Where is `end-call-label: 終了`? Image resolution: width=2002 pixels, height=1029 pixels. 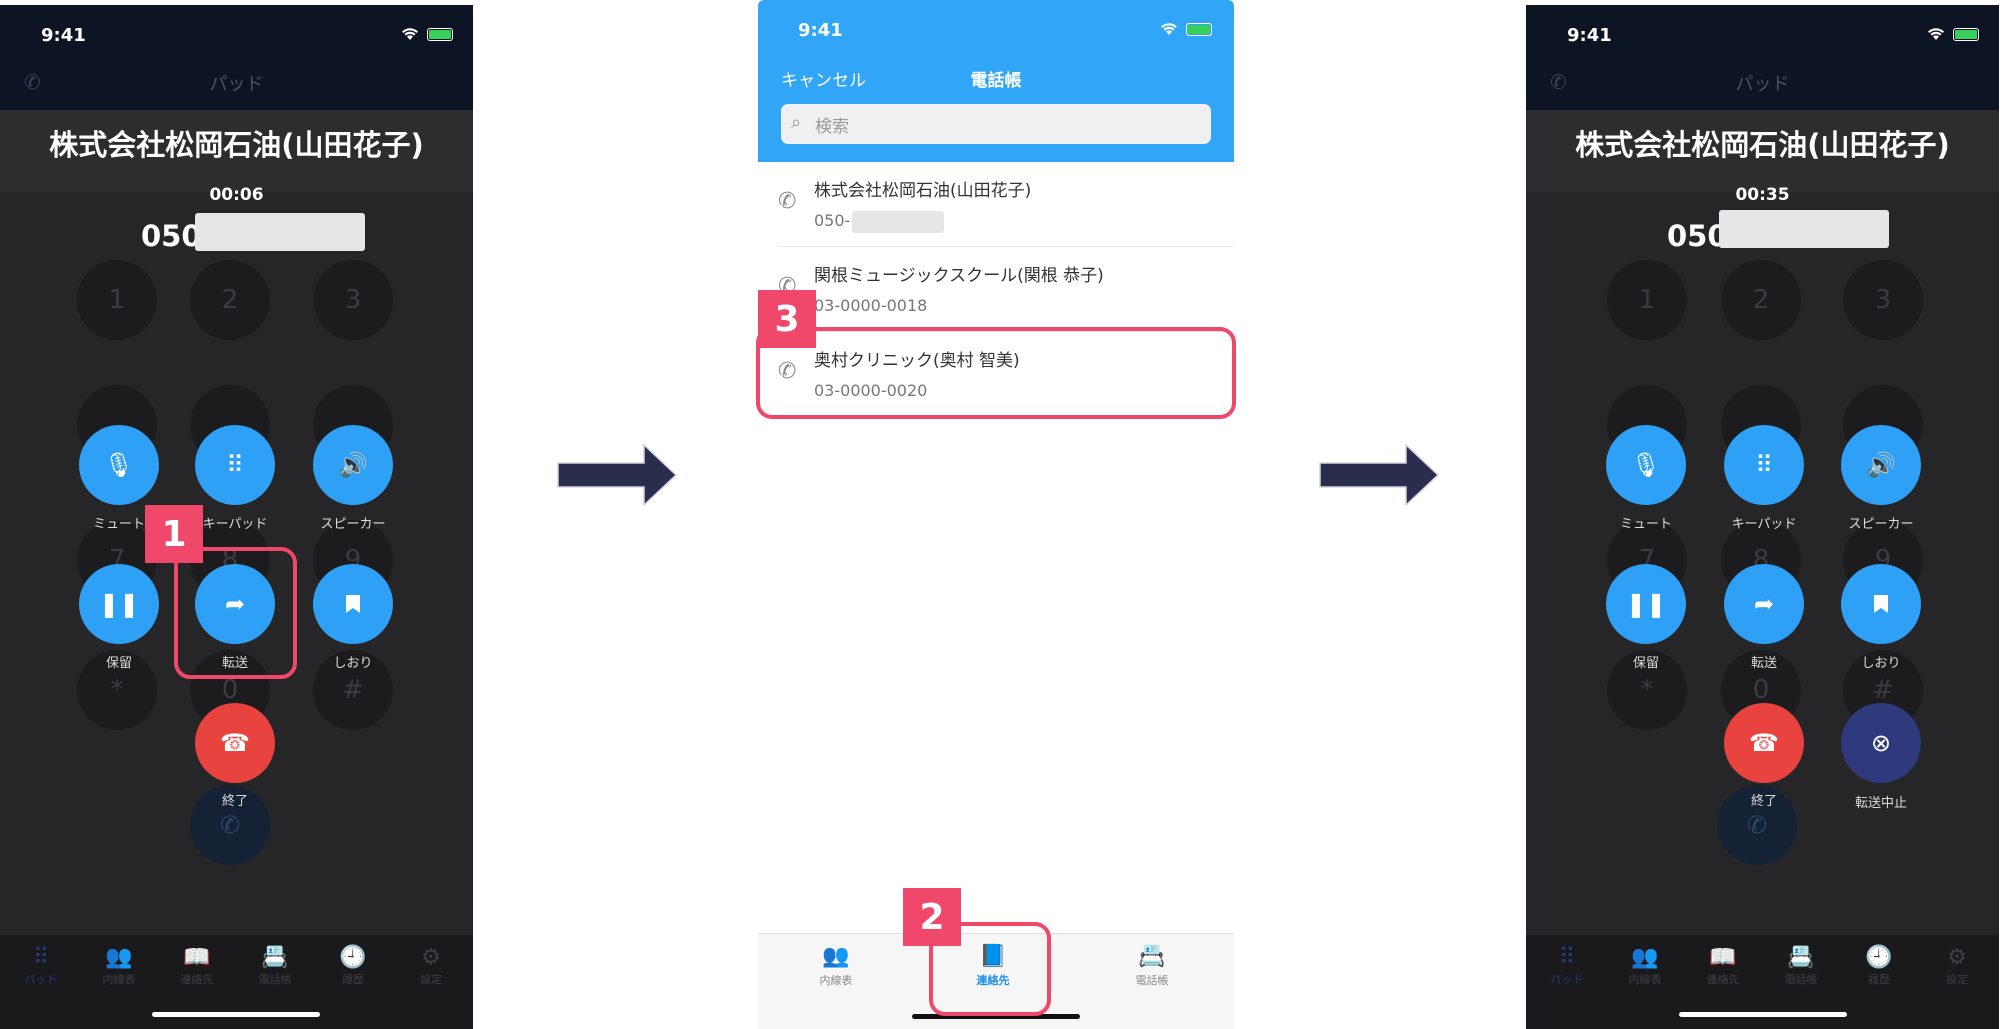 end-call-label: 終了 is located at coordinates (234, 801).